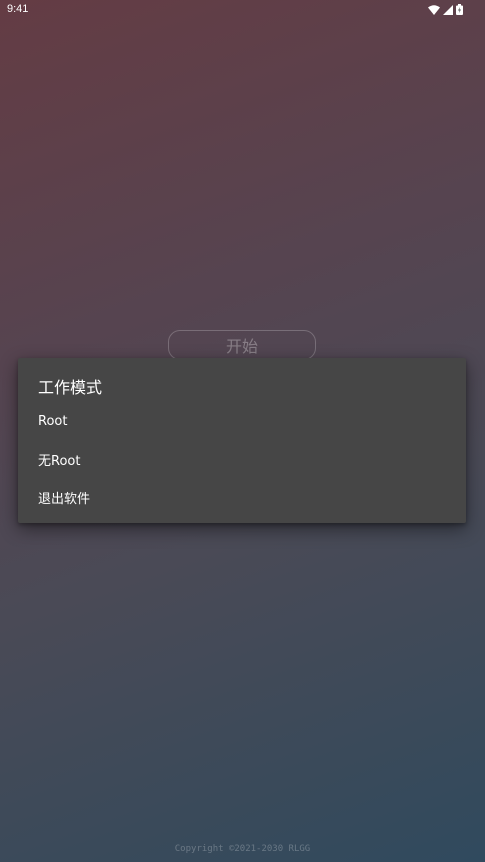  I want to click on signal-icon, so click(448, 9).